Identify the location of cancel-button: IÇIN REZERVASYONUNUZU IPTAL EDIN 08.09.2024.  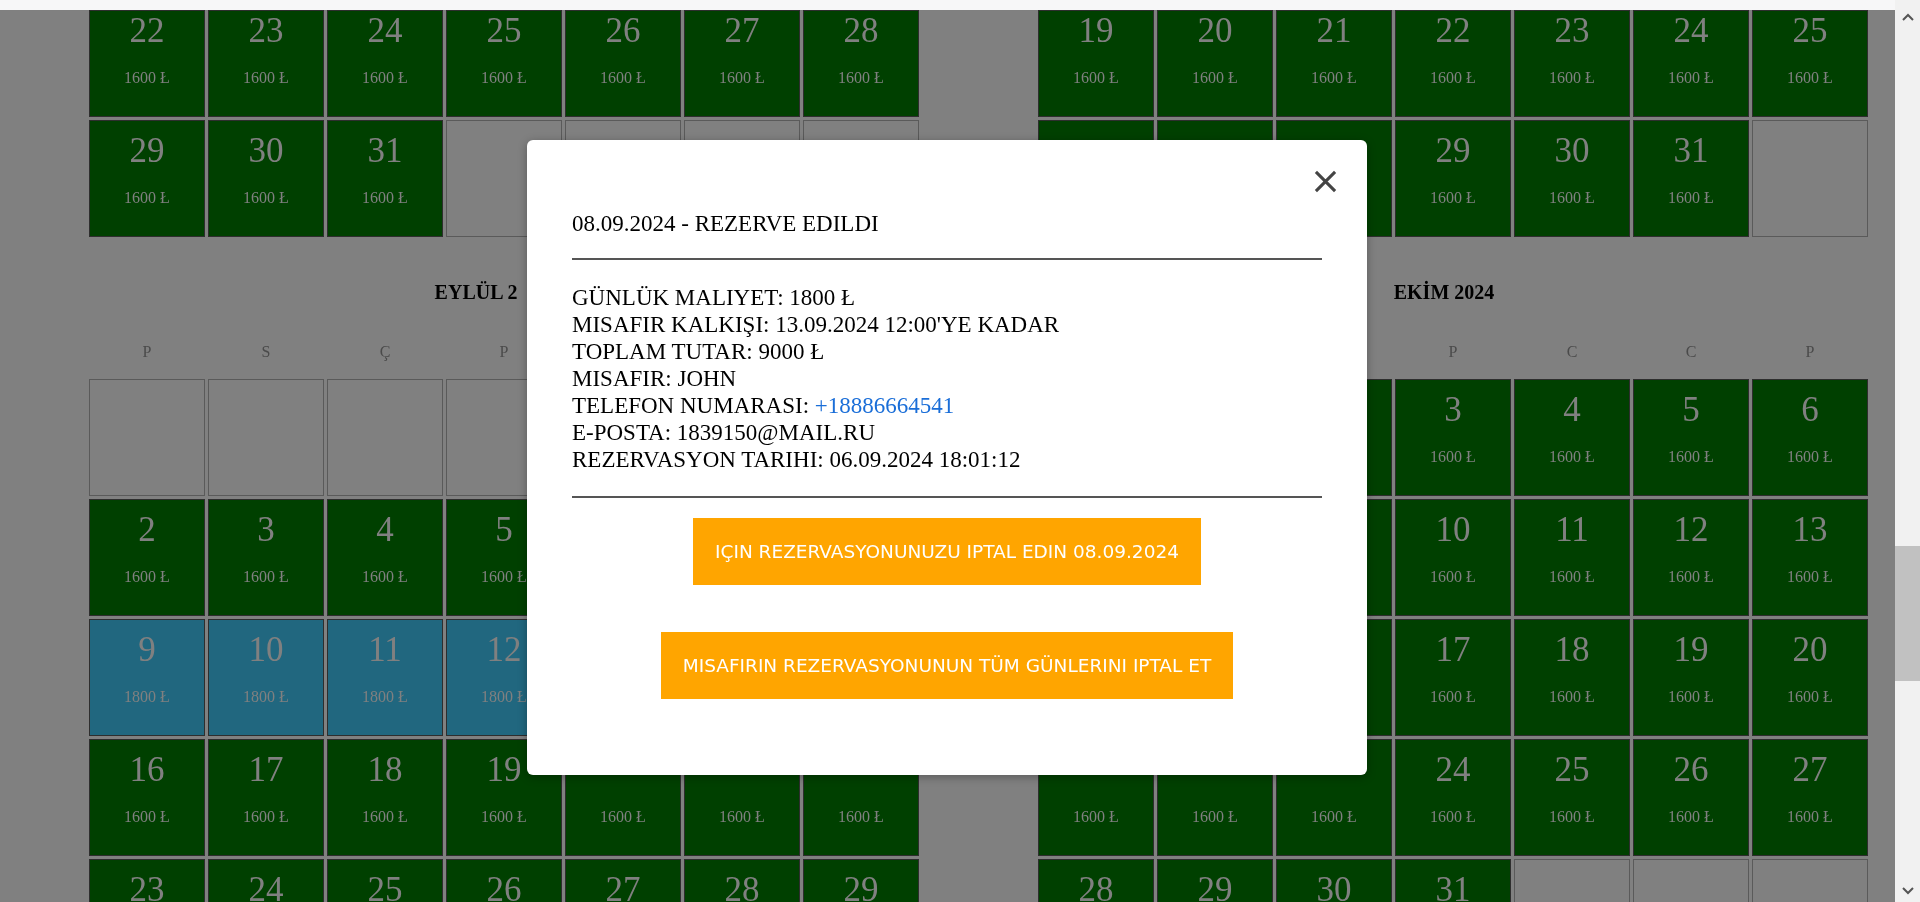
(947, 551).